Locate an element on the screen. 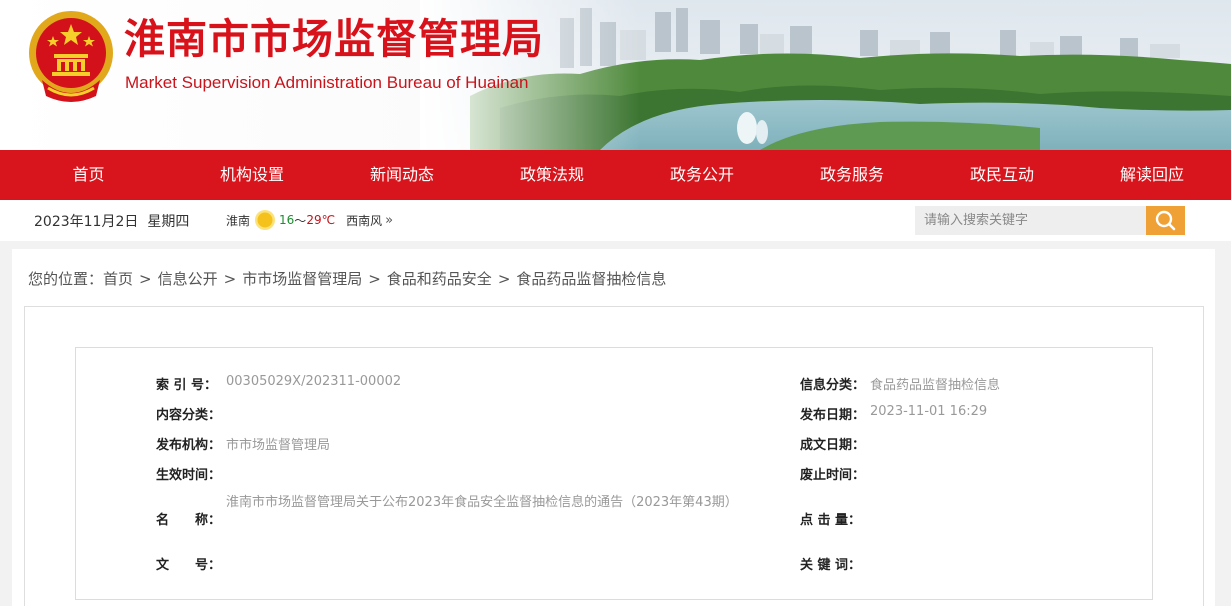 This screenshot has width=1231, height=606. meta-effective-label: 生效时间： is located at coordinates (189, 475).